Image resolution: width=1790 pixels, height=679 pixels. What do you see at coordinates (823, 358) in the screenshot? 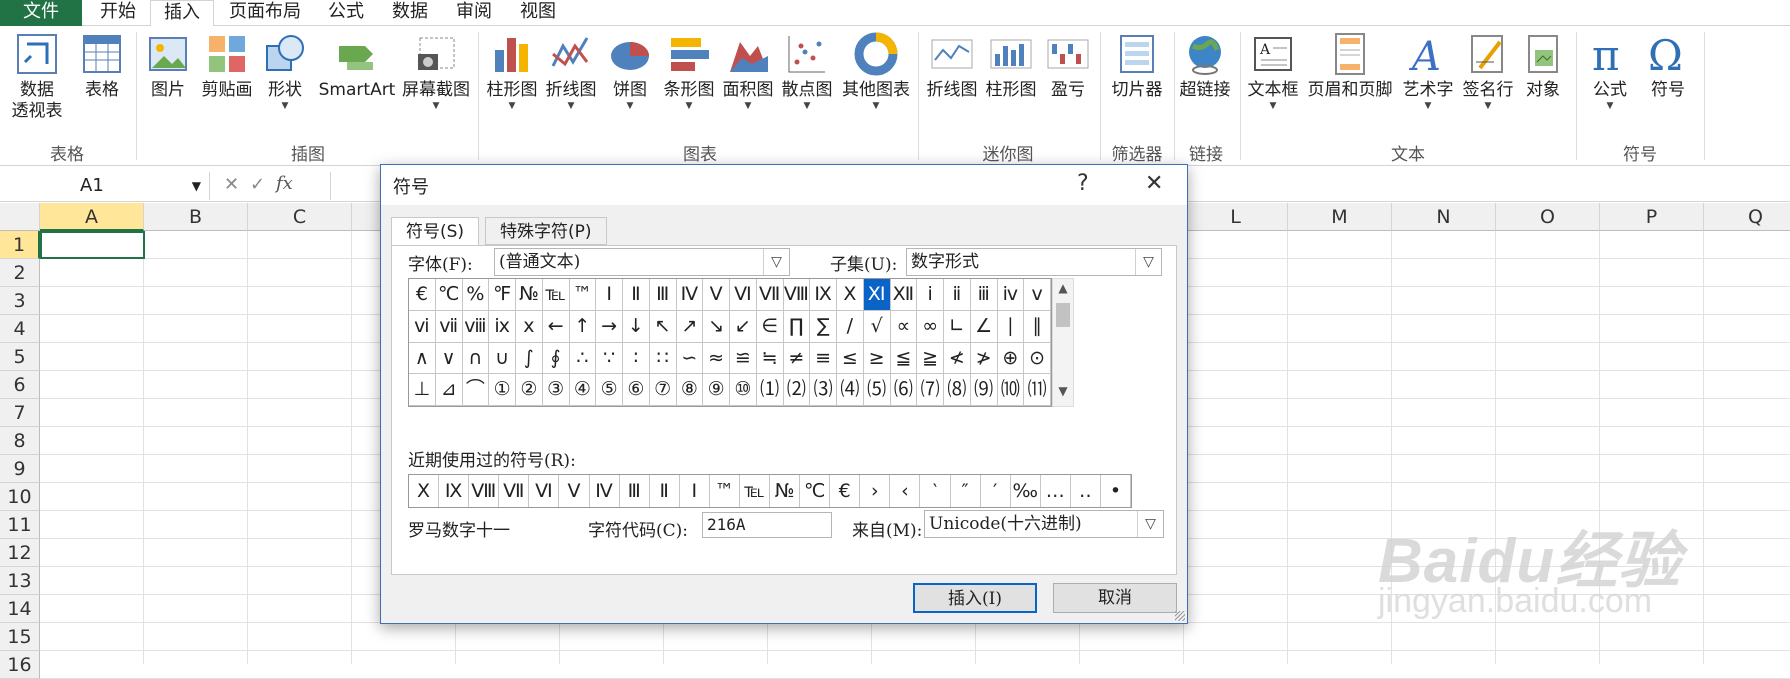
I see `symbol-cell: ≡` at bounding box center [823, 358].